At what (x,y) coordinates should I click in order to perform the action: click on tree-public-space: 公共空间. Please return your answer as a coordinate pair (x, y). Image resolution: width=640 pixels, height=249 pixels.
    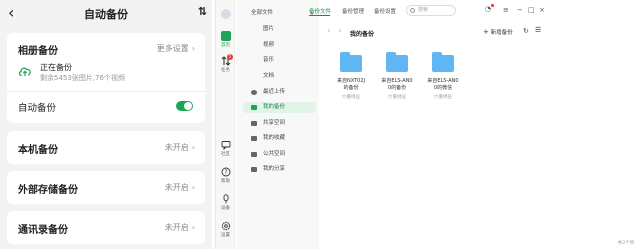
    Looking at the image, I should click on (279, 154).